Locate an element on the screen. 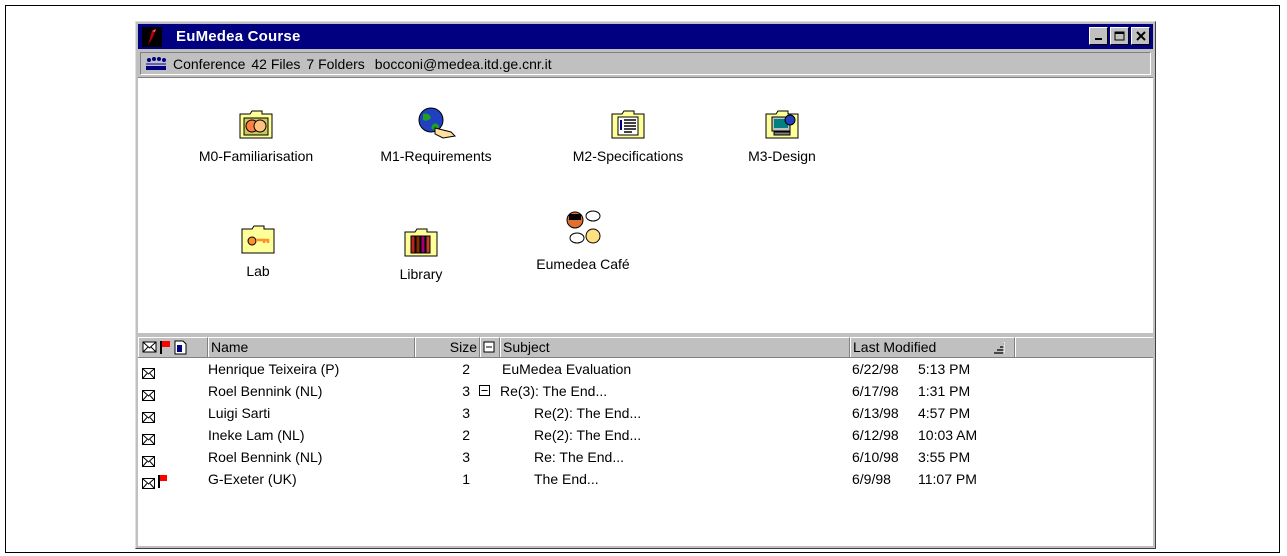 Image resolution: width=1287 pixels, height=556 pixels. minimize-icon is located at coordinates (1098, 39).